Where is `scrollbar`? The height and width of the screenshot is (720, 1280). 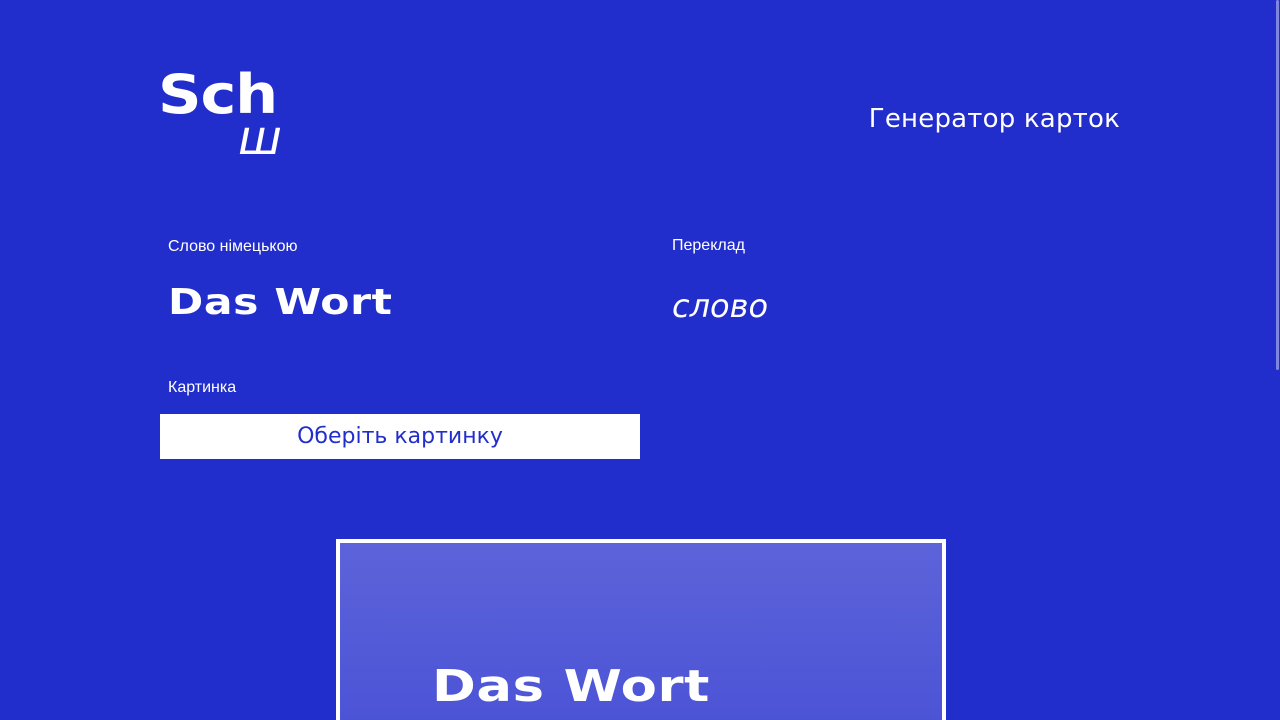
scrollbar is located at coordinates (1277, 360).